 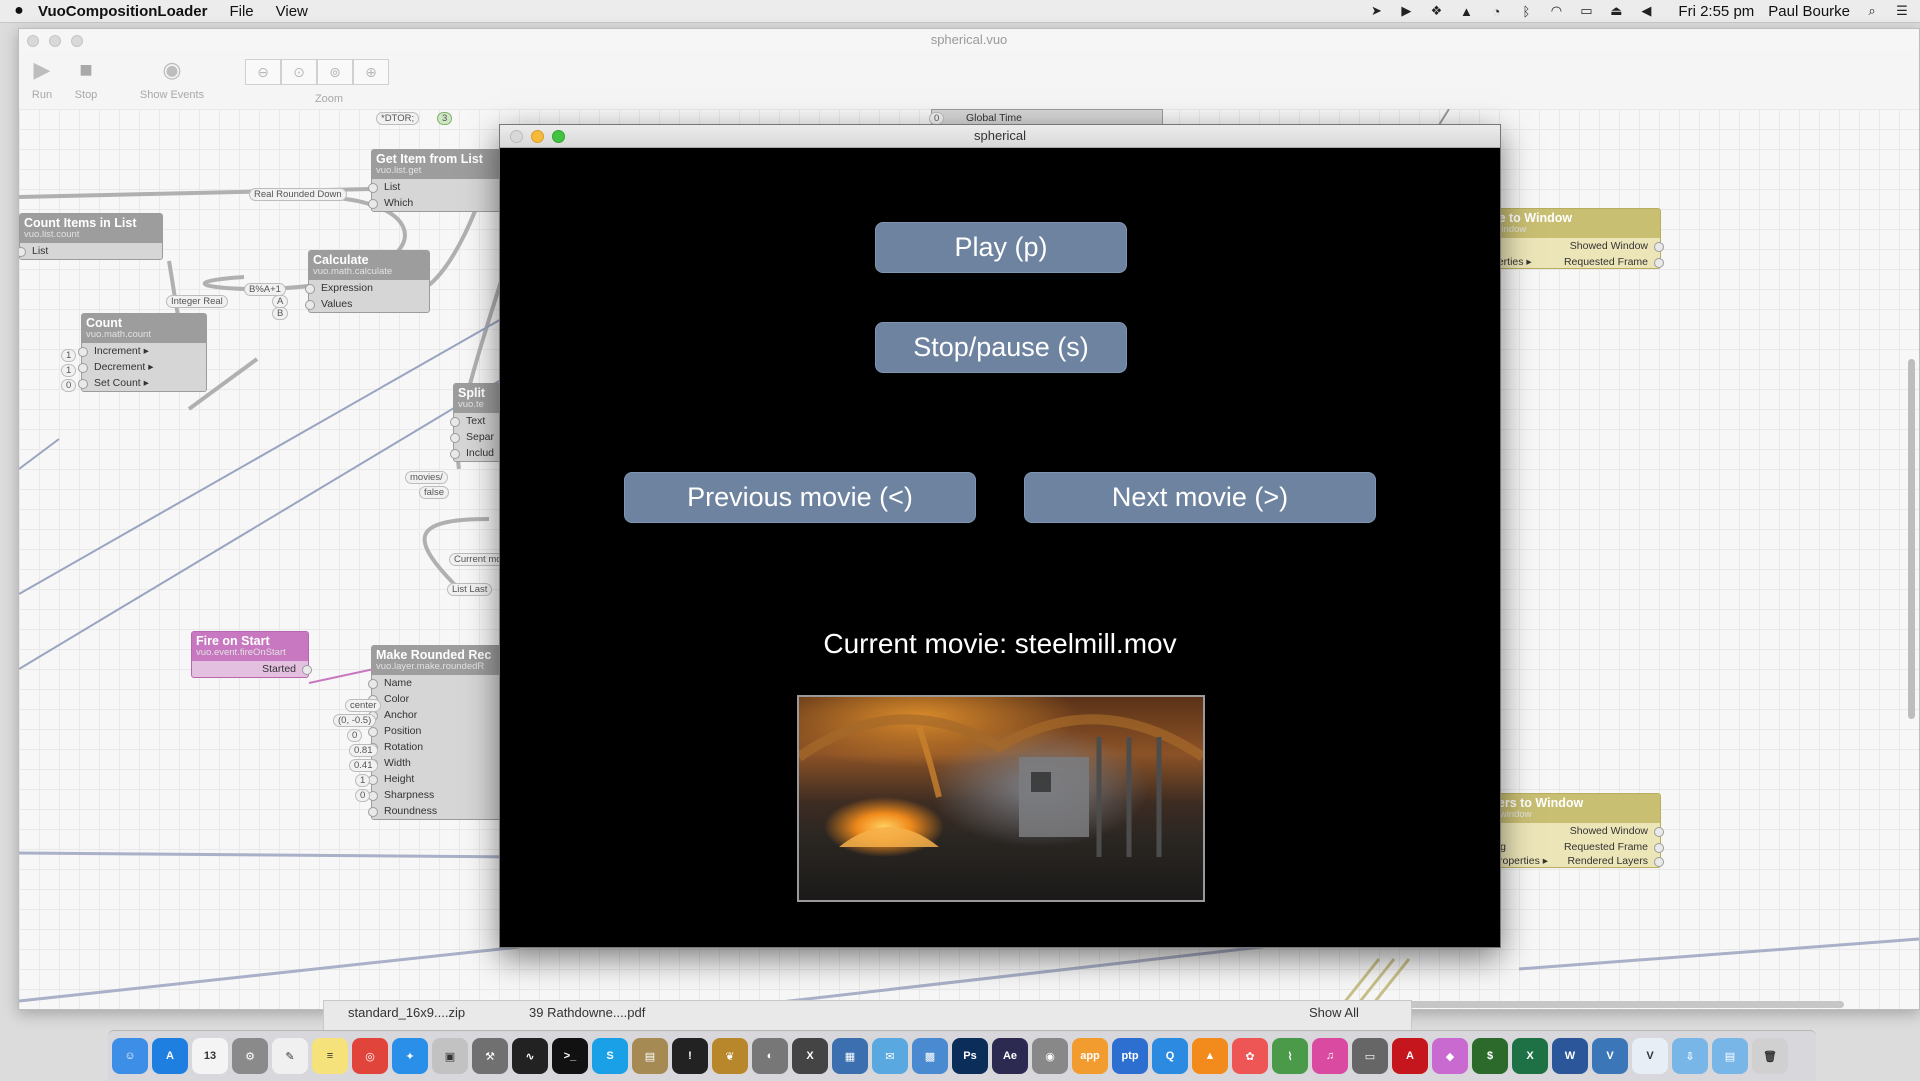 I want to click on x11-icon: X, so click(x=810, y=1056).